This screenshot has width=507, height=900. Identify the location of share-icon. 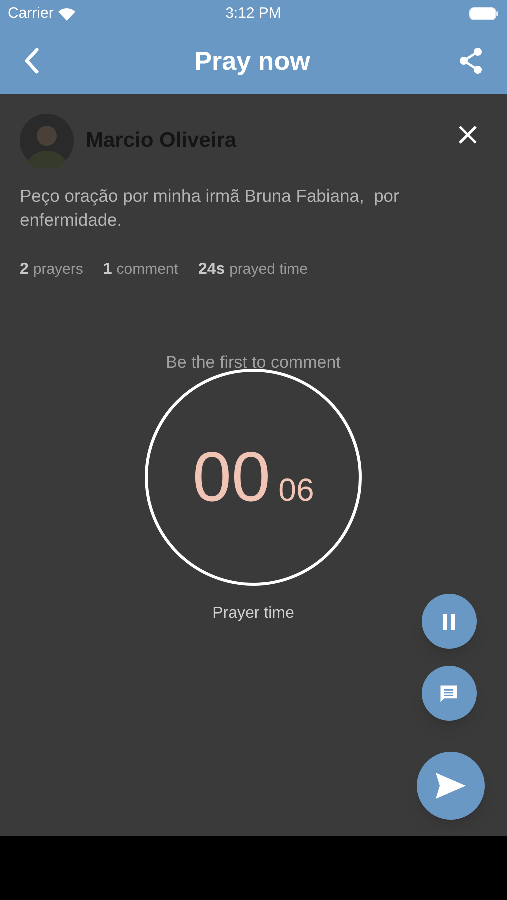
(471, 61).